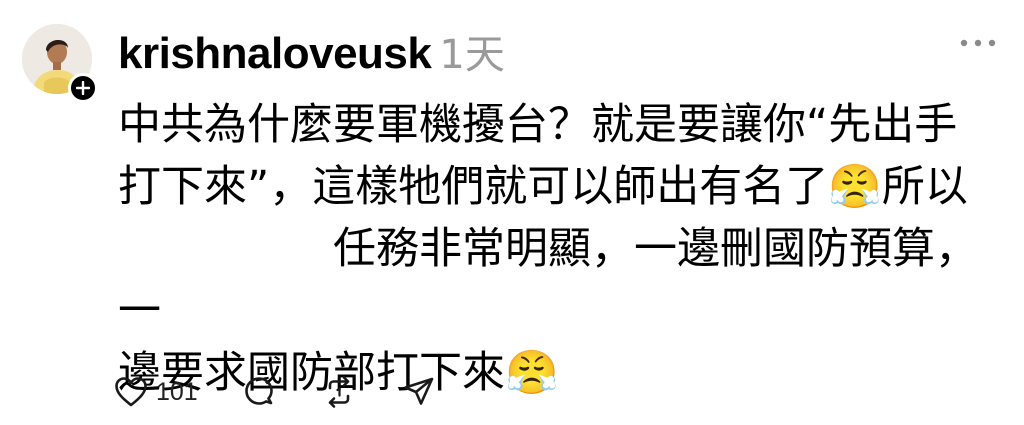 The image size is (1024, 425). What do you see at coordinates (472, 55) in the screenshot?
I see `timestamp: 1天` at bounding box center [472, 55].